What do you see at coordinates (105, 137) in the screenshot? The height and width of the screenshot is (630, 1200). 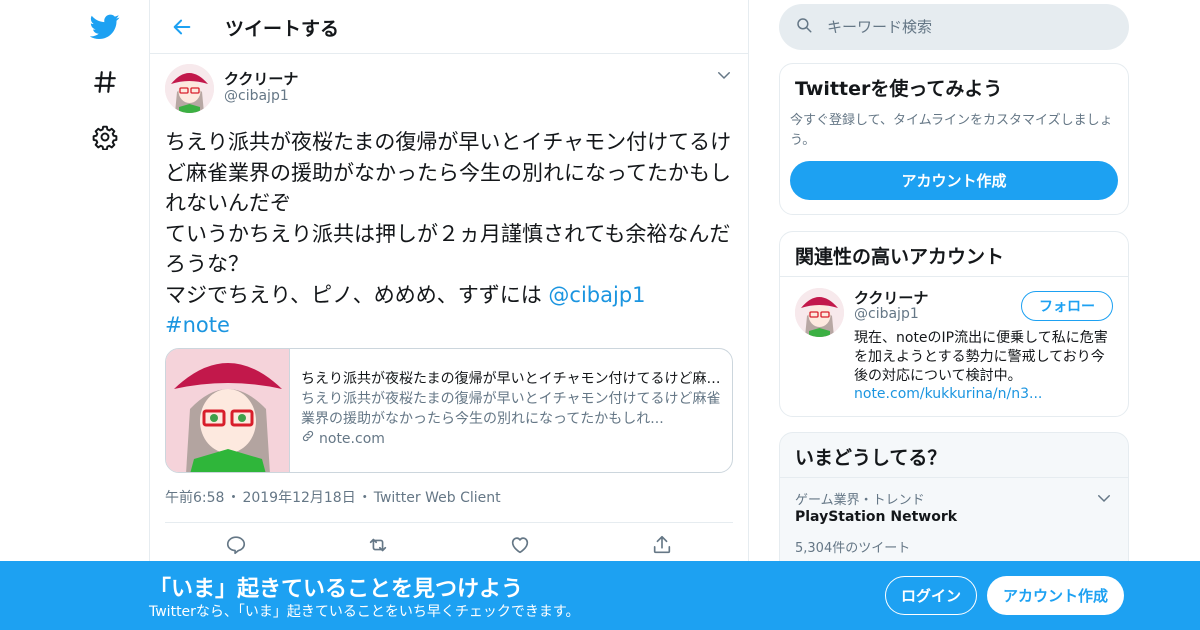 I see `gear-icon` at bounding box center [105, 137].